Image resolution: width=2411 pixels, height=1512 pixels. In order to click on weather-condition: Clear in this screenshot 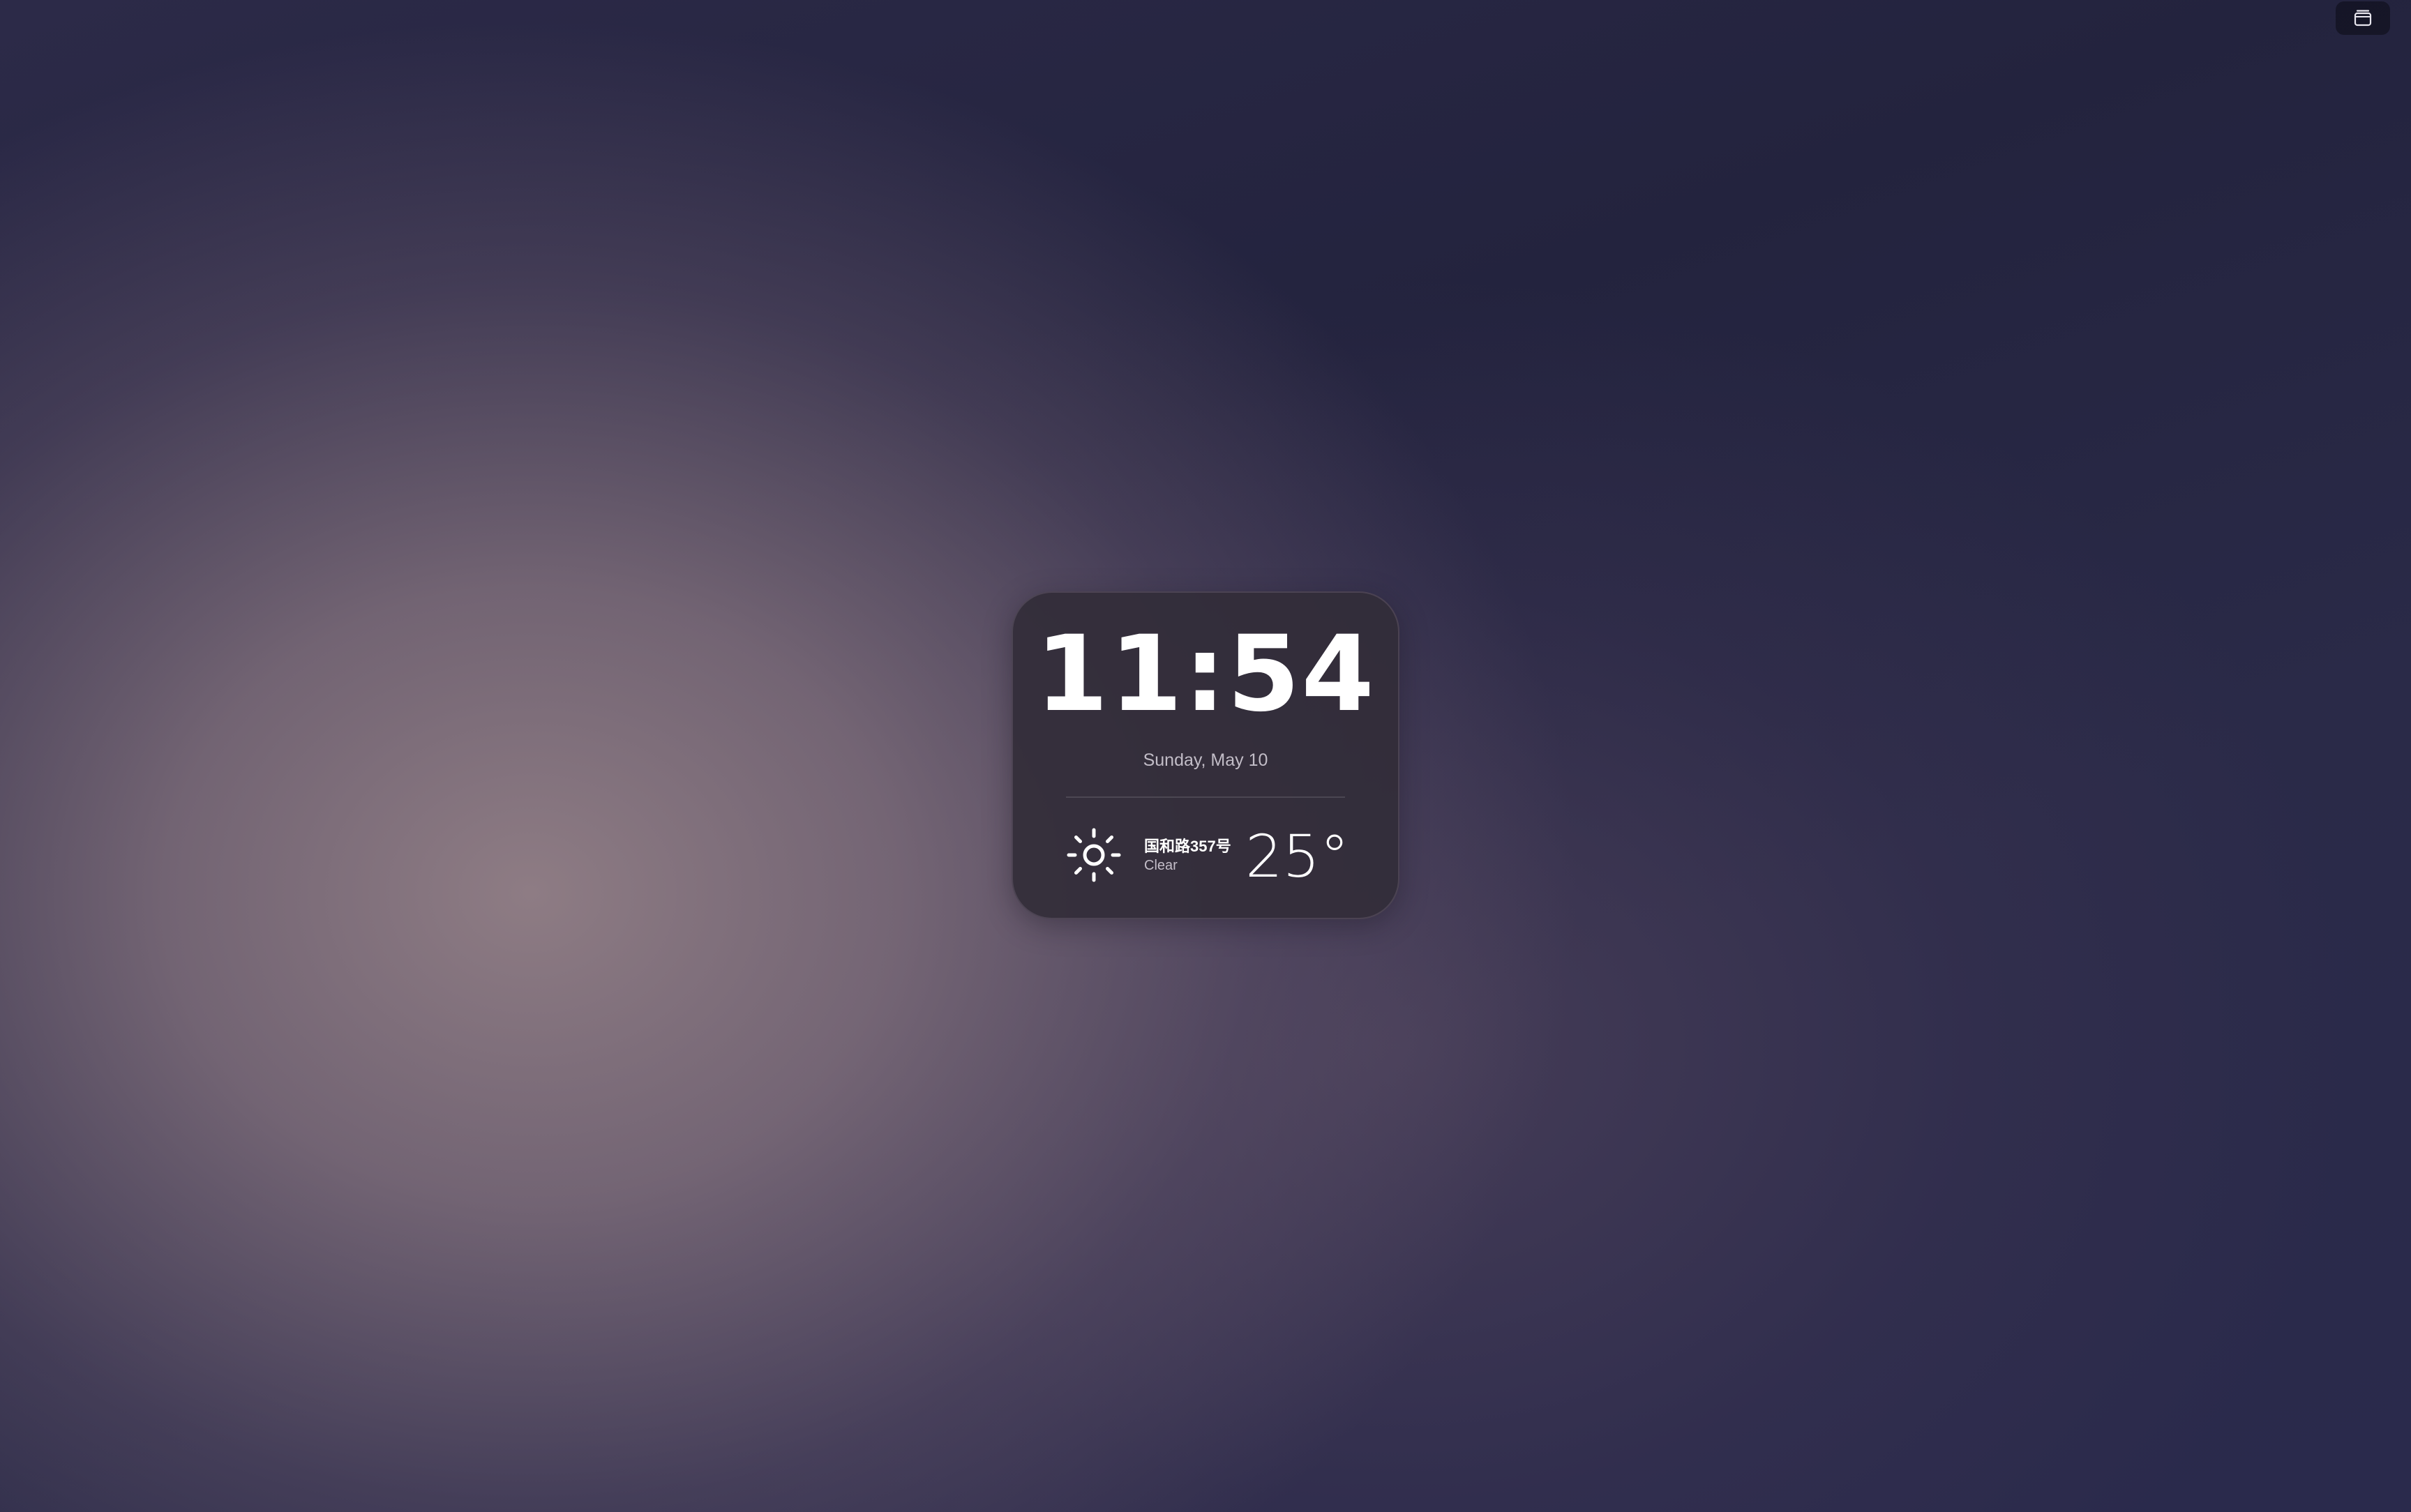, I will do `click(1161, 866)`.